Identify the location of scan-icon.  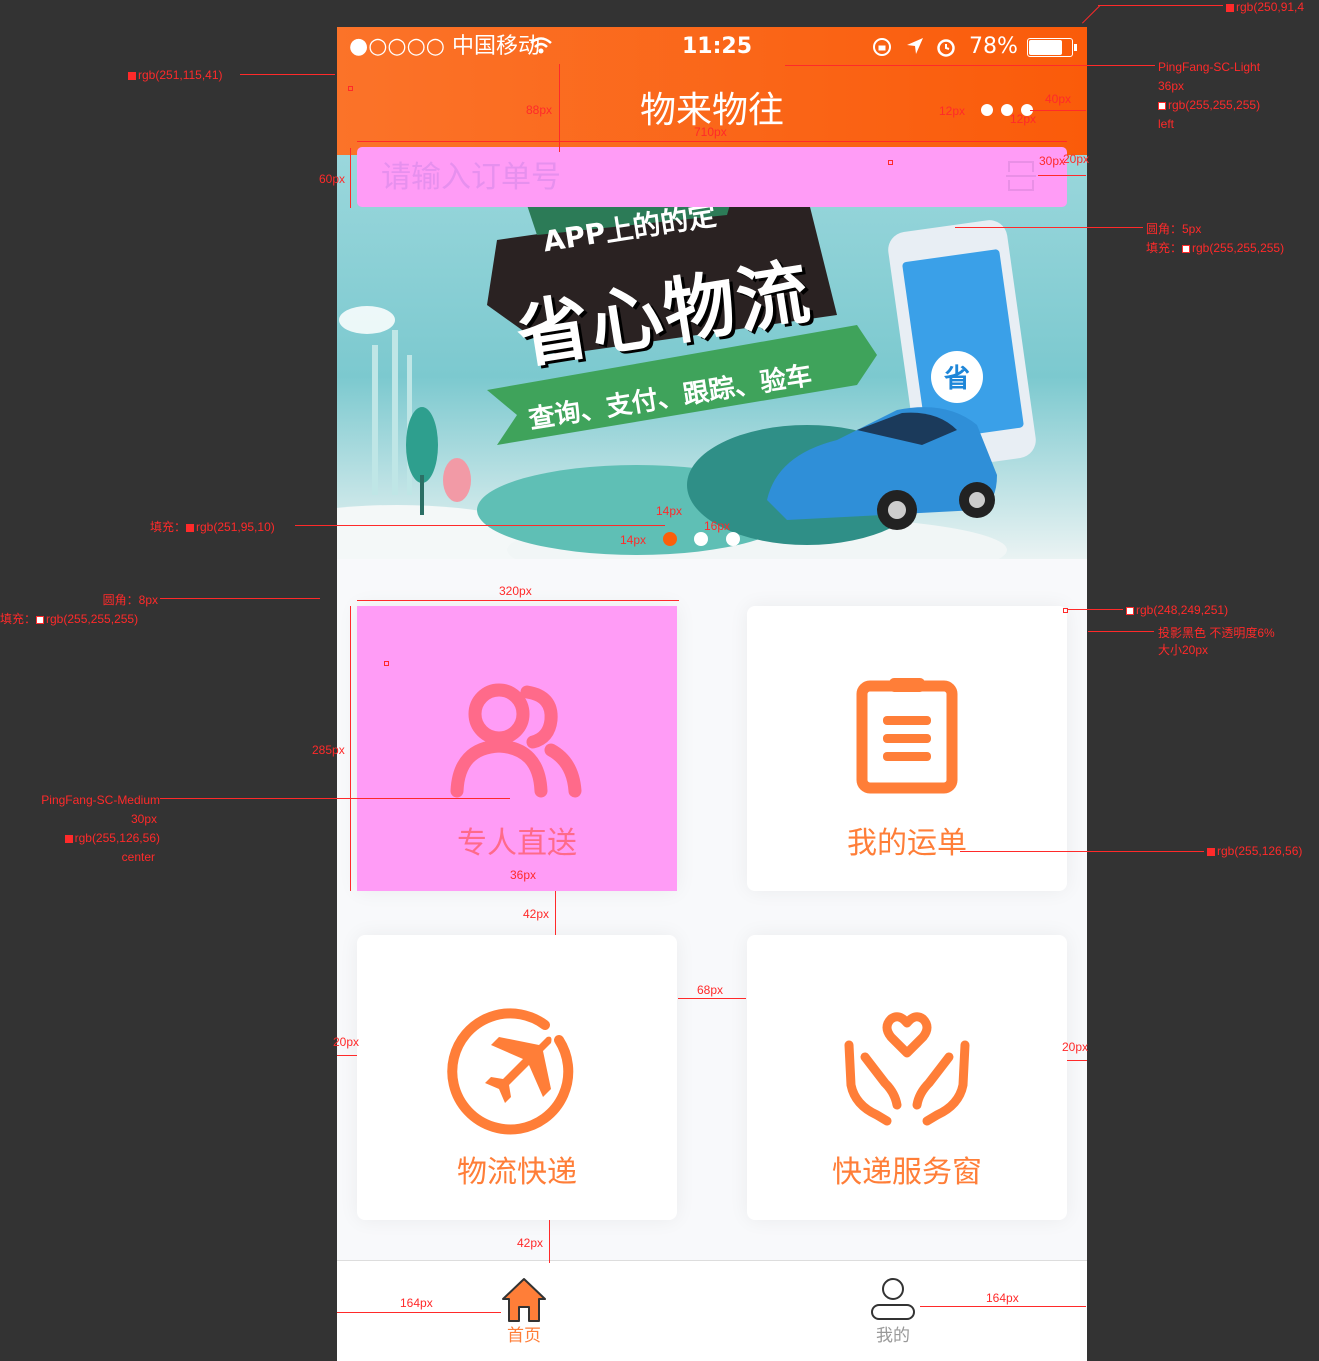
(1021, 176).